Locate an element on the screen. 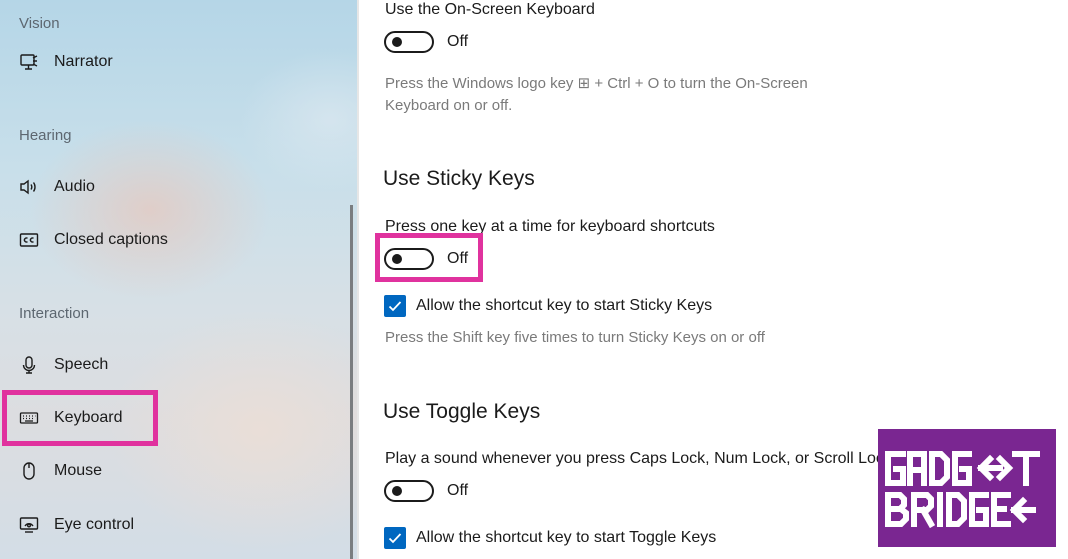  onscreen-keyboard-description-line2: Keyboard on or off. is located at coordinates (449, 105).